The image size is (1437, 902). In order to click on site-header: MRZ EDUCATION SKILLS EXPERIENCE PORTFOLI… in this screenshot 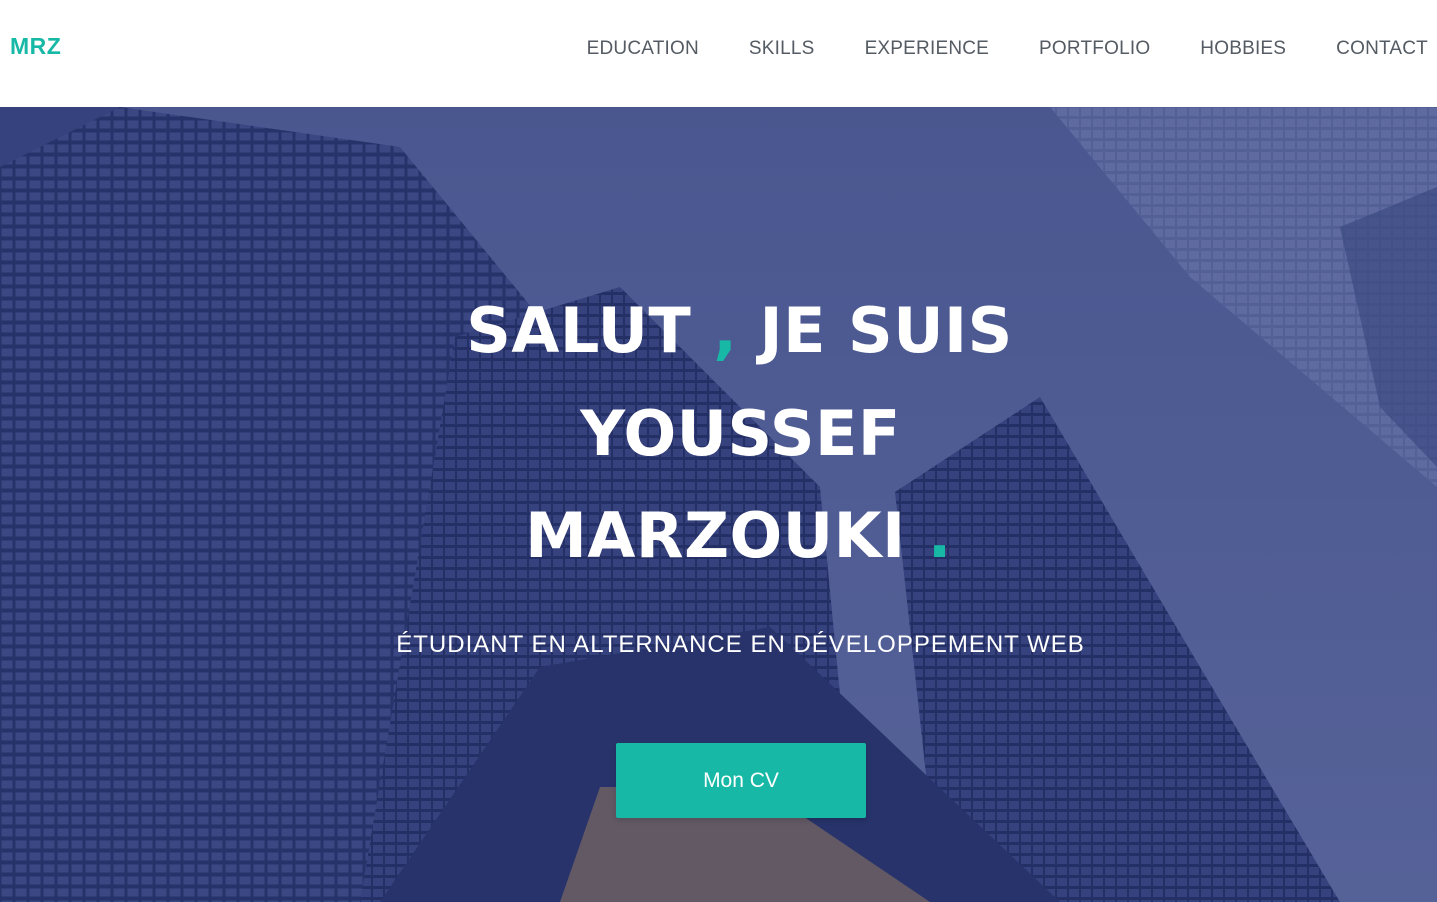, I will do `click(718, 53)`.